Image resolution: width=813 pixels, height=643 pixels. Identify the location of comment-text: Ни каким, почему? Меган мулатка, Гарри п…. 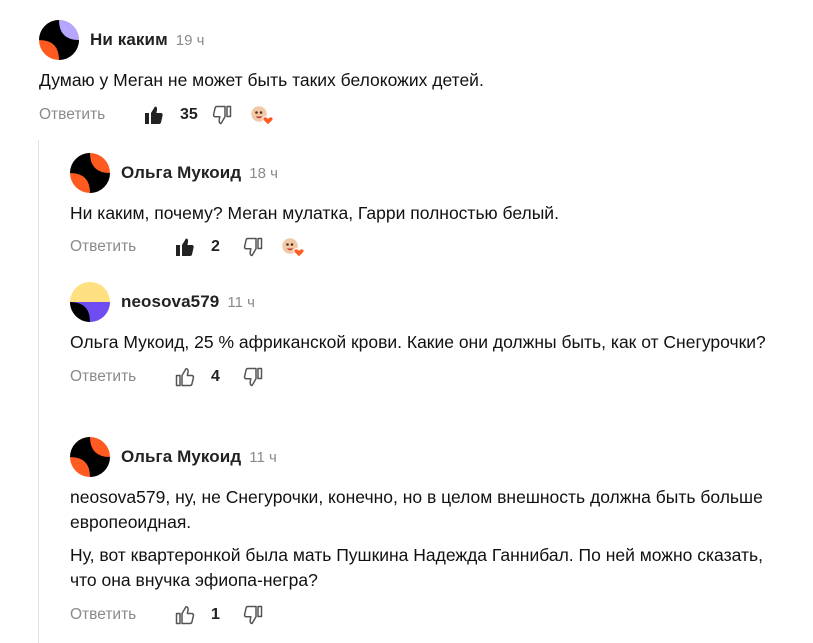
(314, 213).